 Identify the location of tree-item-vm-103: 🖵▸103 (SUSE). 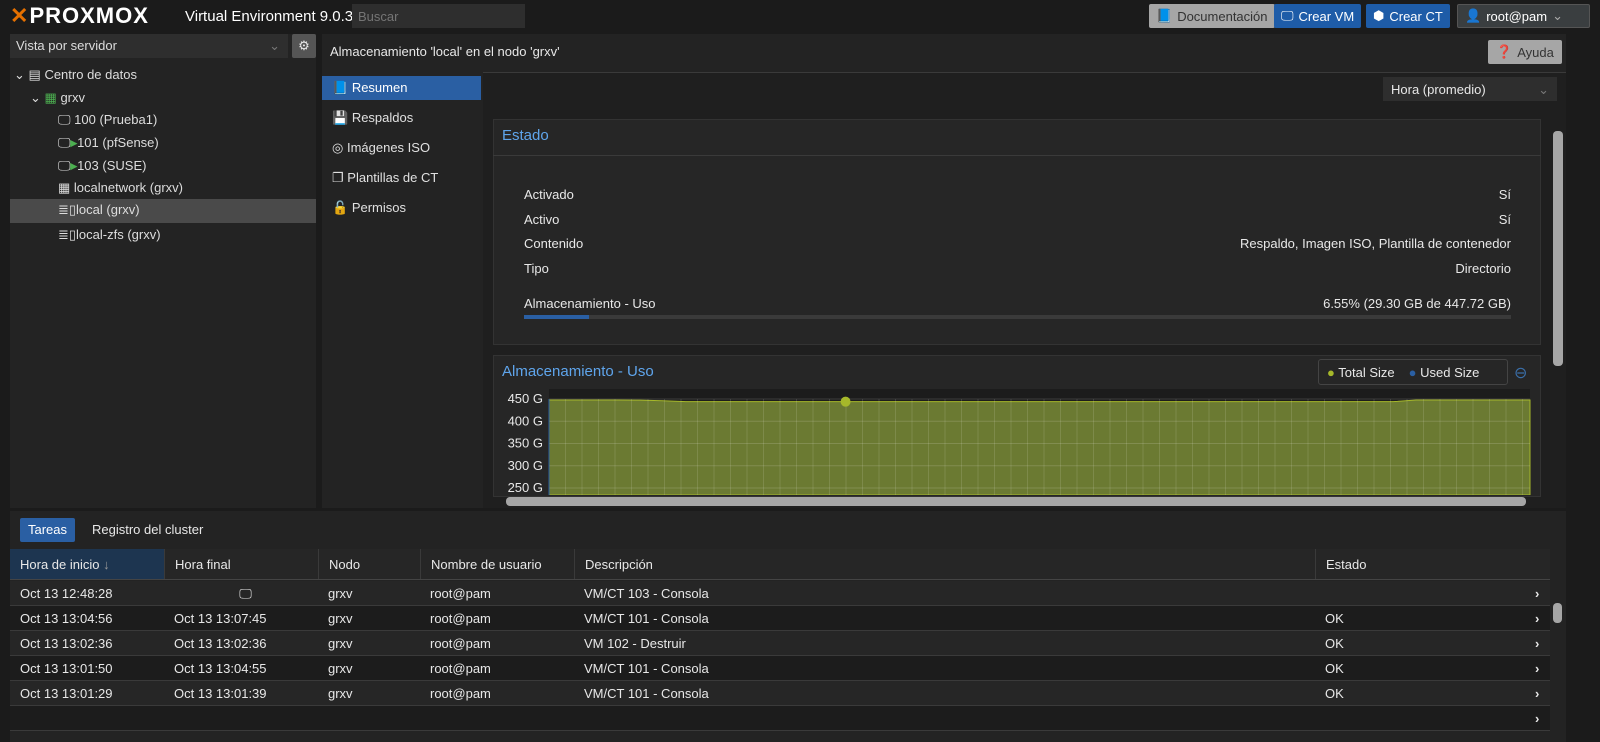
(102, 166).